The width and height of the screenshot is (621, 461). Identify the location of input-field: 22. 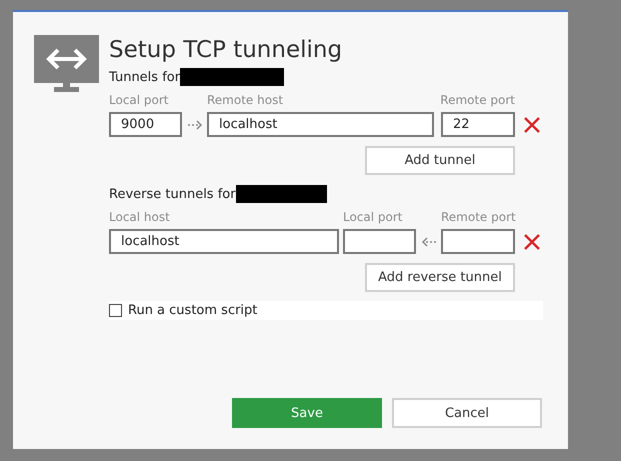
(478, 124).